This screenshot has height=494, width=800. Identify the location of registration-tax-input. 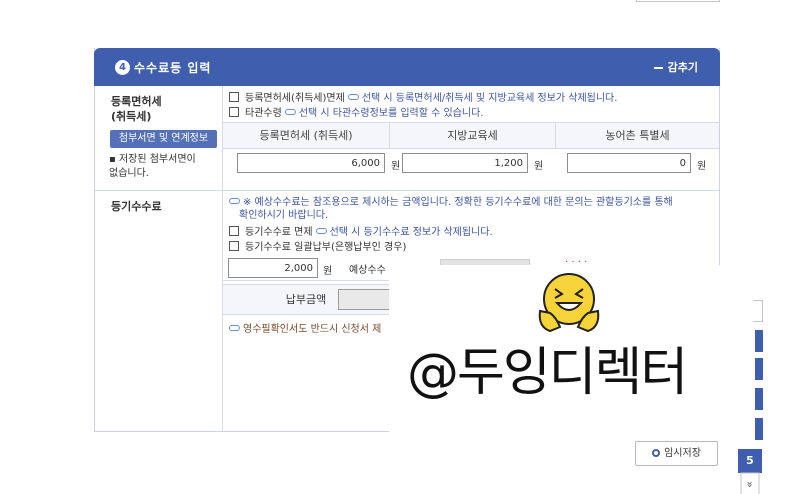
(311, 163).